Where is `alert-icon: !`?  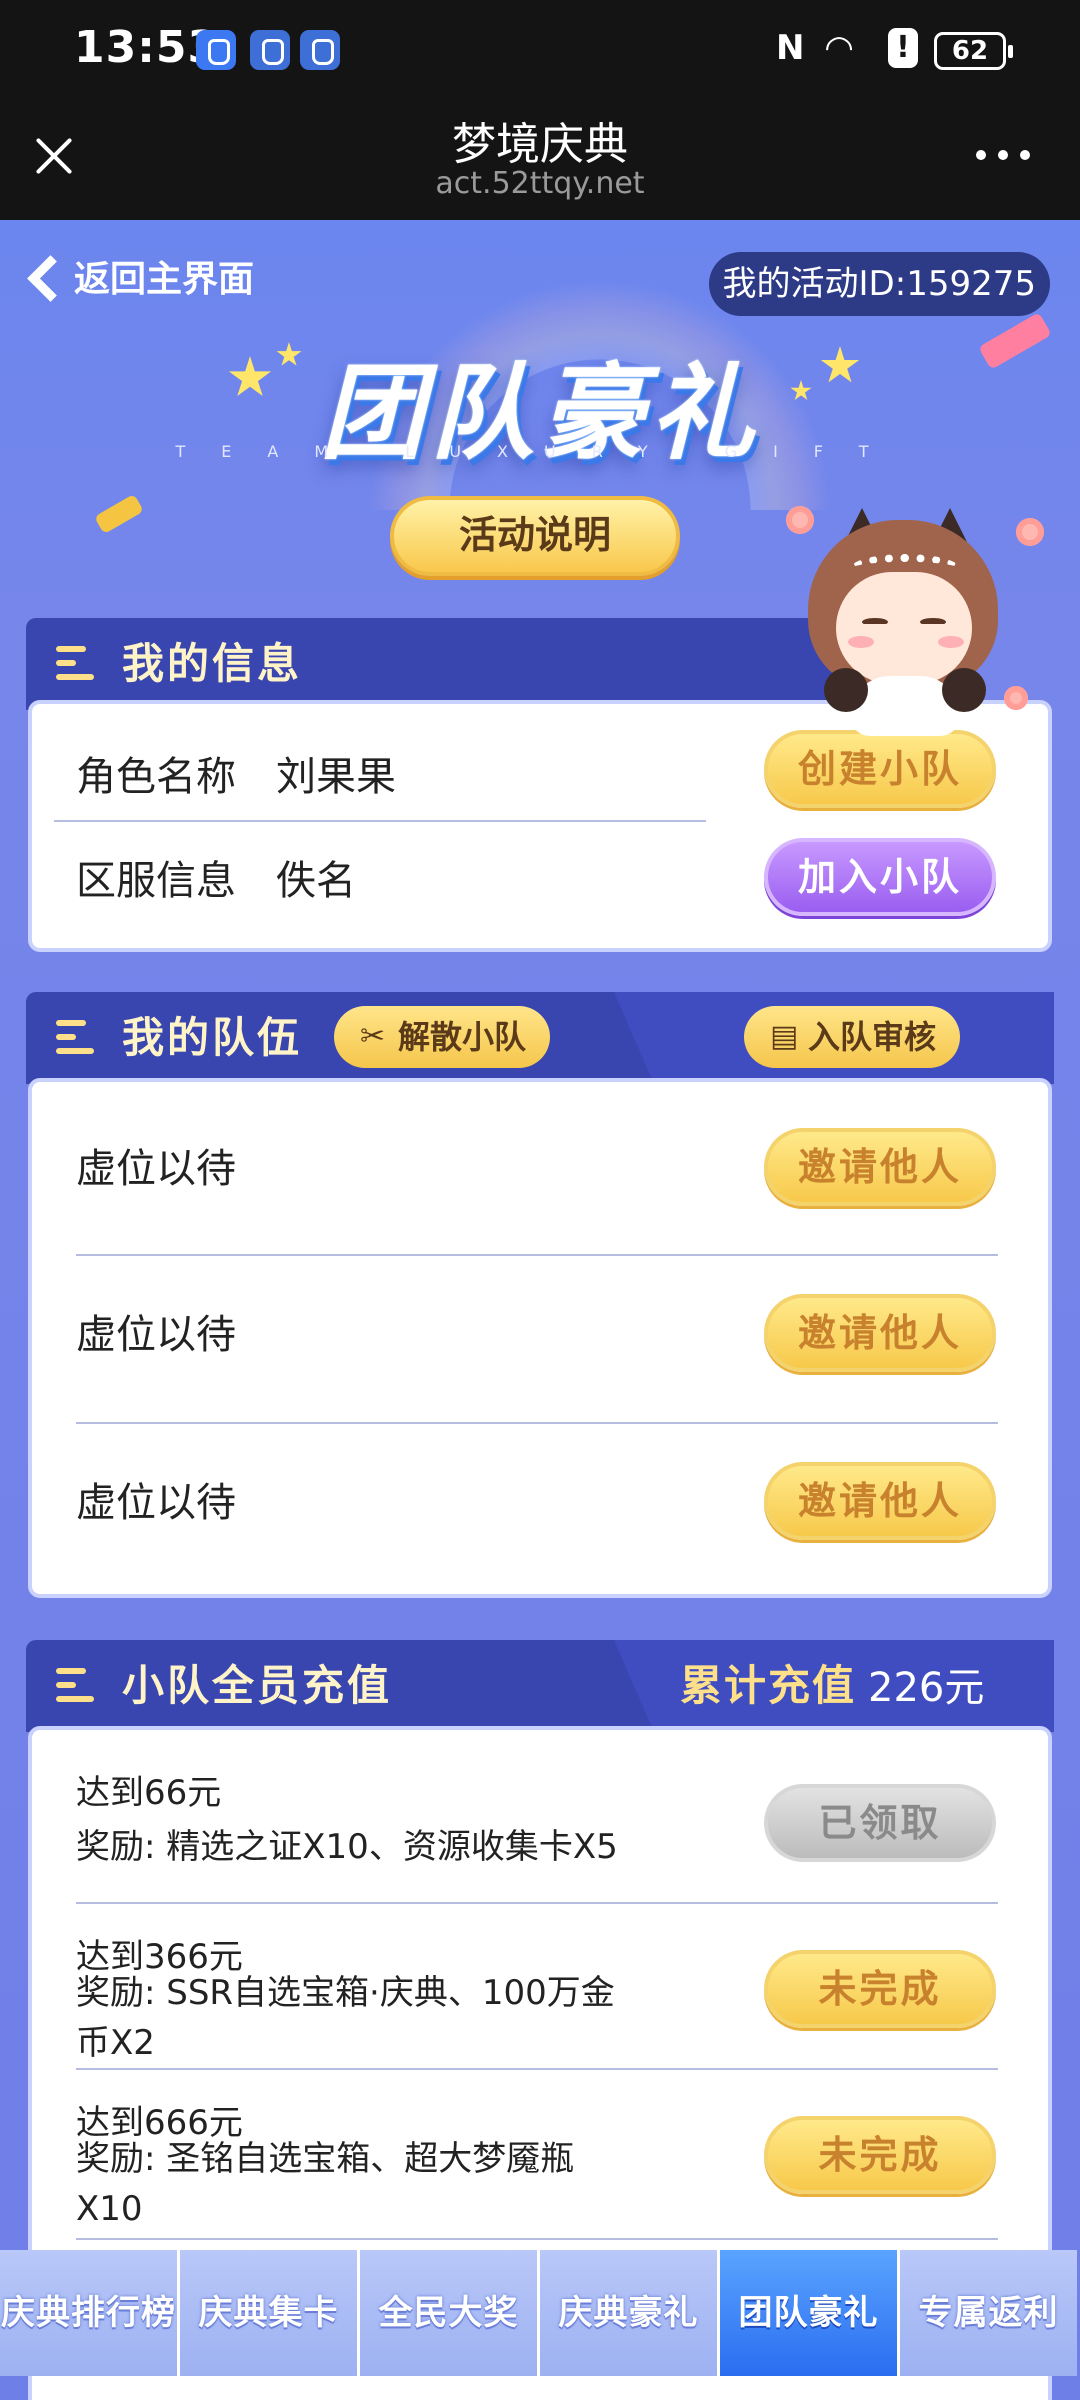
alert-icon: ! is located at coordinates (903, 48).